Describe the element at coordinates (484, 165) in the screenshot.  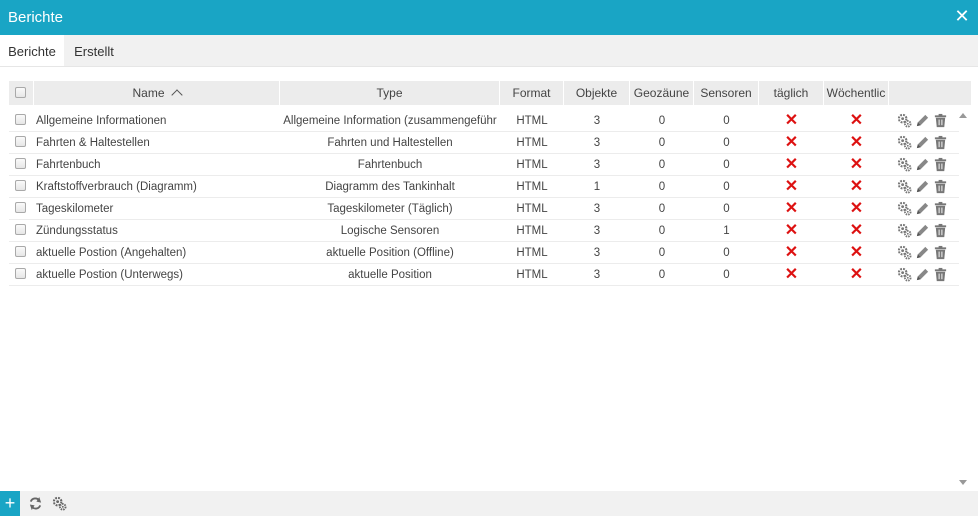
I see `table-row: Fahrtenbuch Fahrtenbuch HTML 3 0 0 ✕ ✕` at that location.